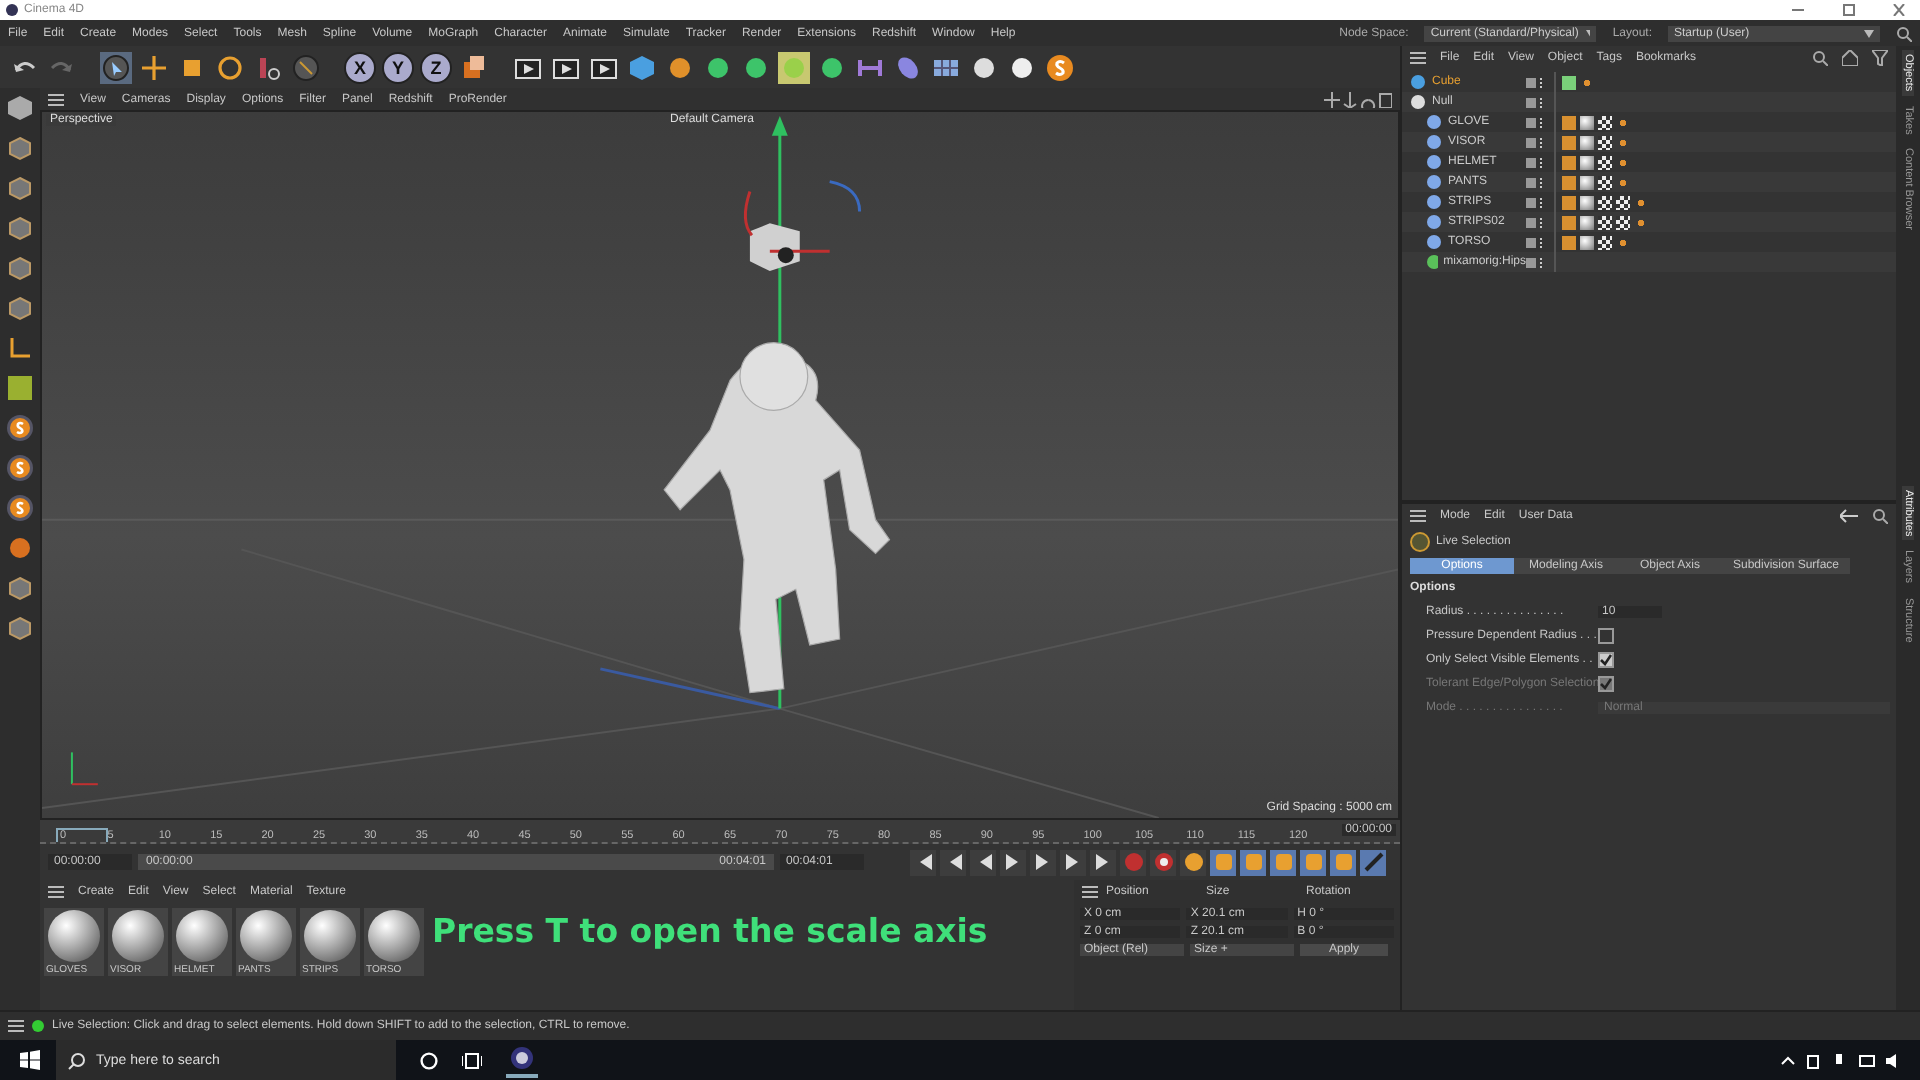 This screenshot has width=1920, height=1080. What do you see at coordinates (12, 10) in the screenshot?
I see `app-logo-icon` at bounding box center [12, 10].